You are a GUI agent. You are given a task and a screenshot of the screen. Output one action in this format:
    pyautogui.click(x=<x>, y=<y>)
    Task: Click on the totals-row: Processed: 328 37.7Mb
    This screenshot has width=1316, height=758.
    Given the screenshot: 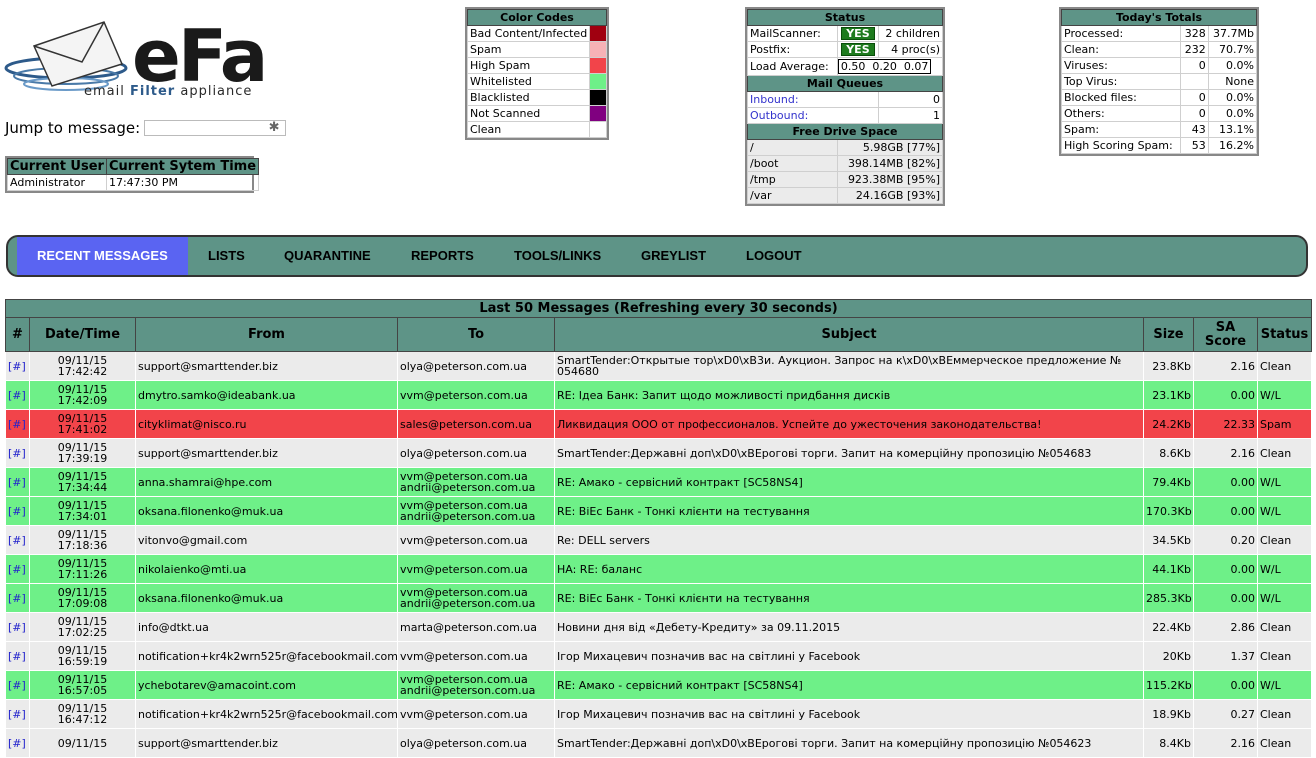 What is the action you would take?
    pyautogui.click(x=1159, y=33)
    